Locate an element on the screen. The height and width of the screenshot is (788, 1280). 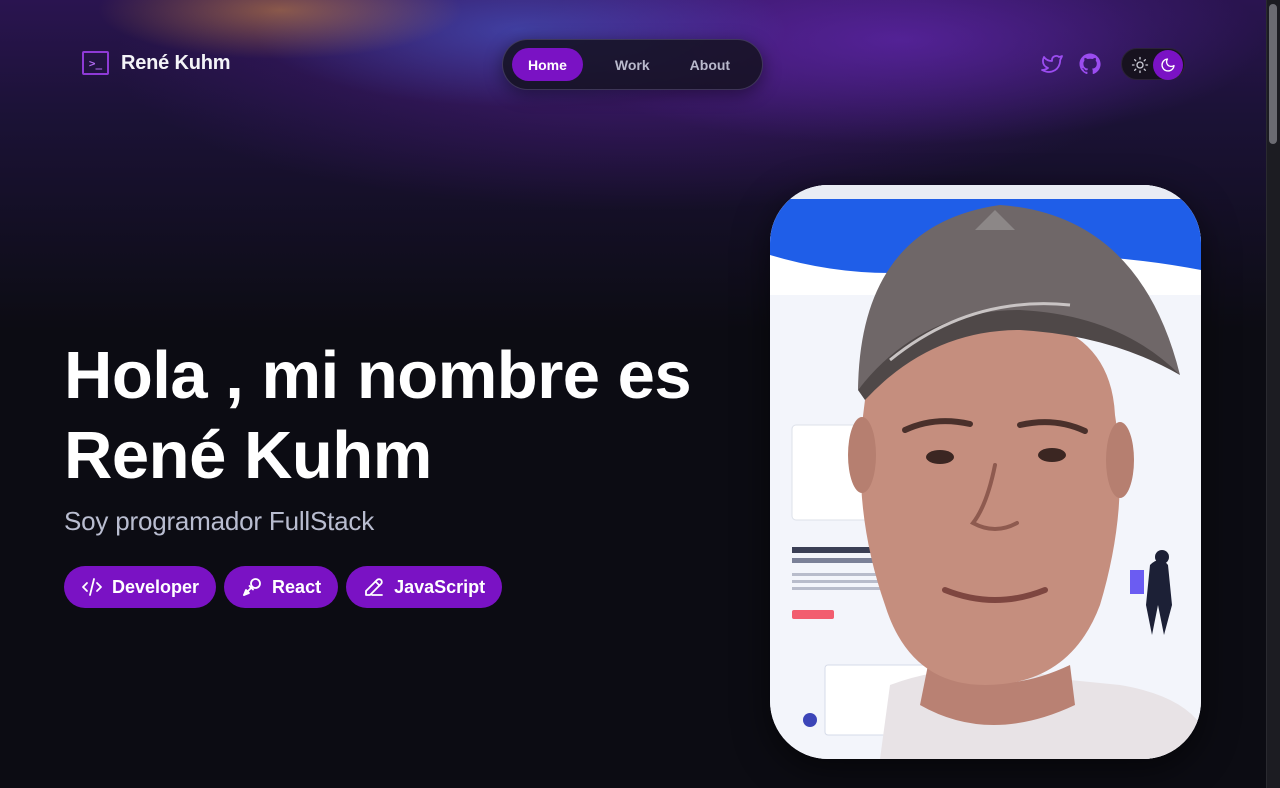
tag-react: React is located at coordinates (281, 587).